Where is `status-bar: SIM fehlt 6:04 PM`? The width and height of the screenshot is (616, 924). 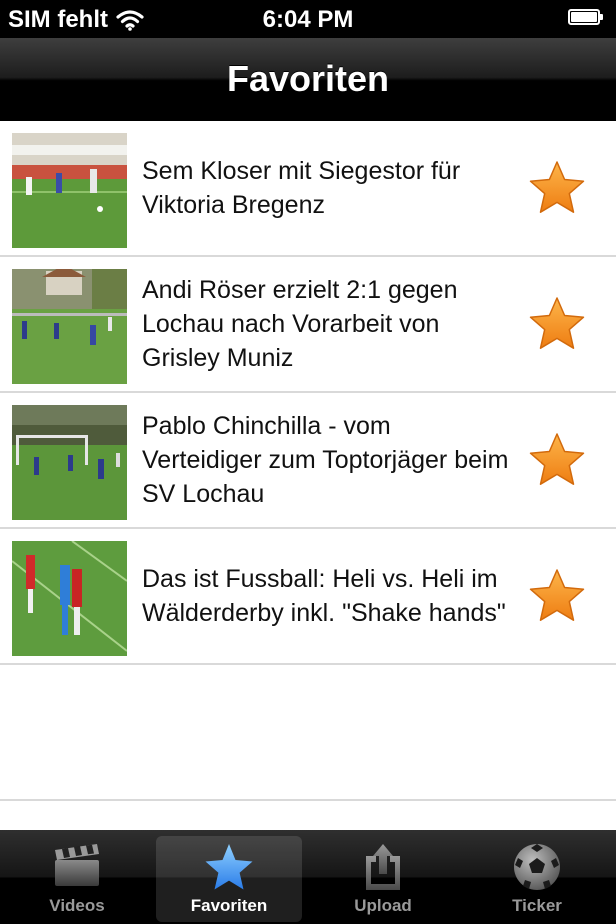
status-bar: SIM fehlt 6:04 PM is located at coordinates (308, 19).